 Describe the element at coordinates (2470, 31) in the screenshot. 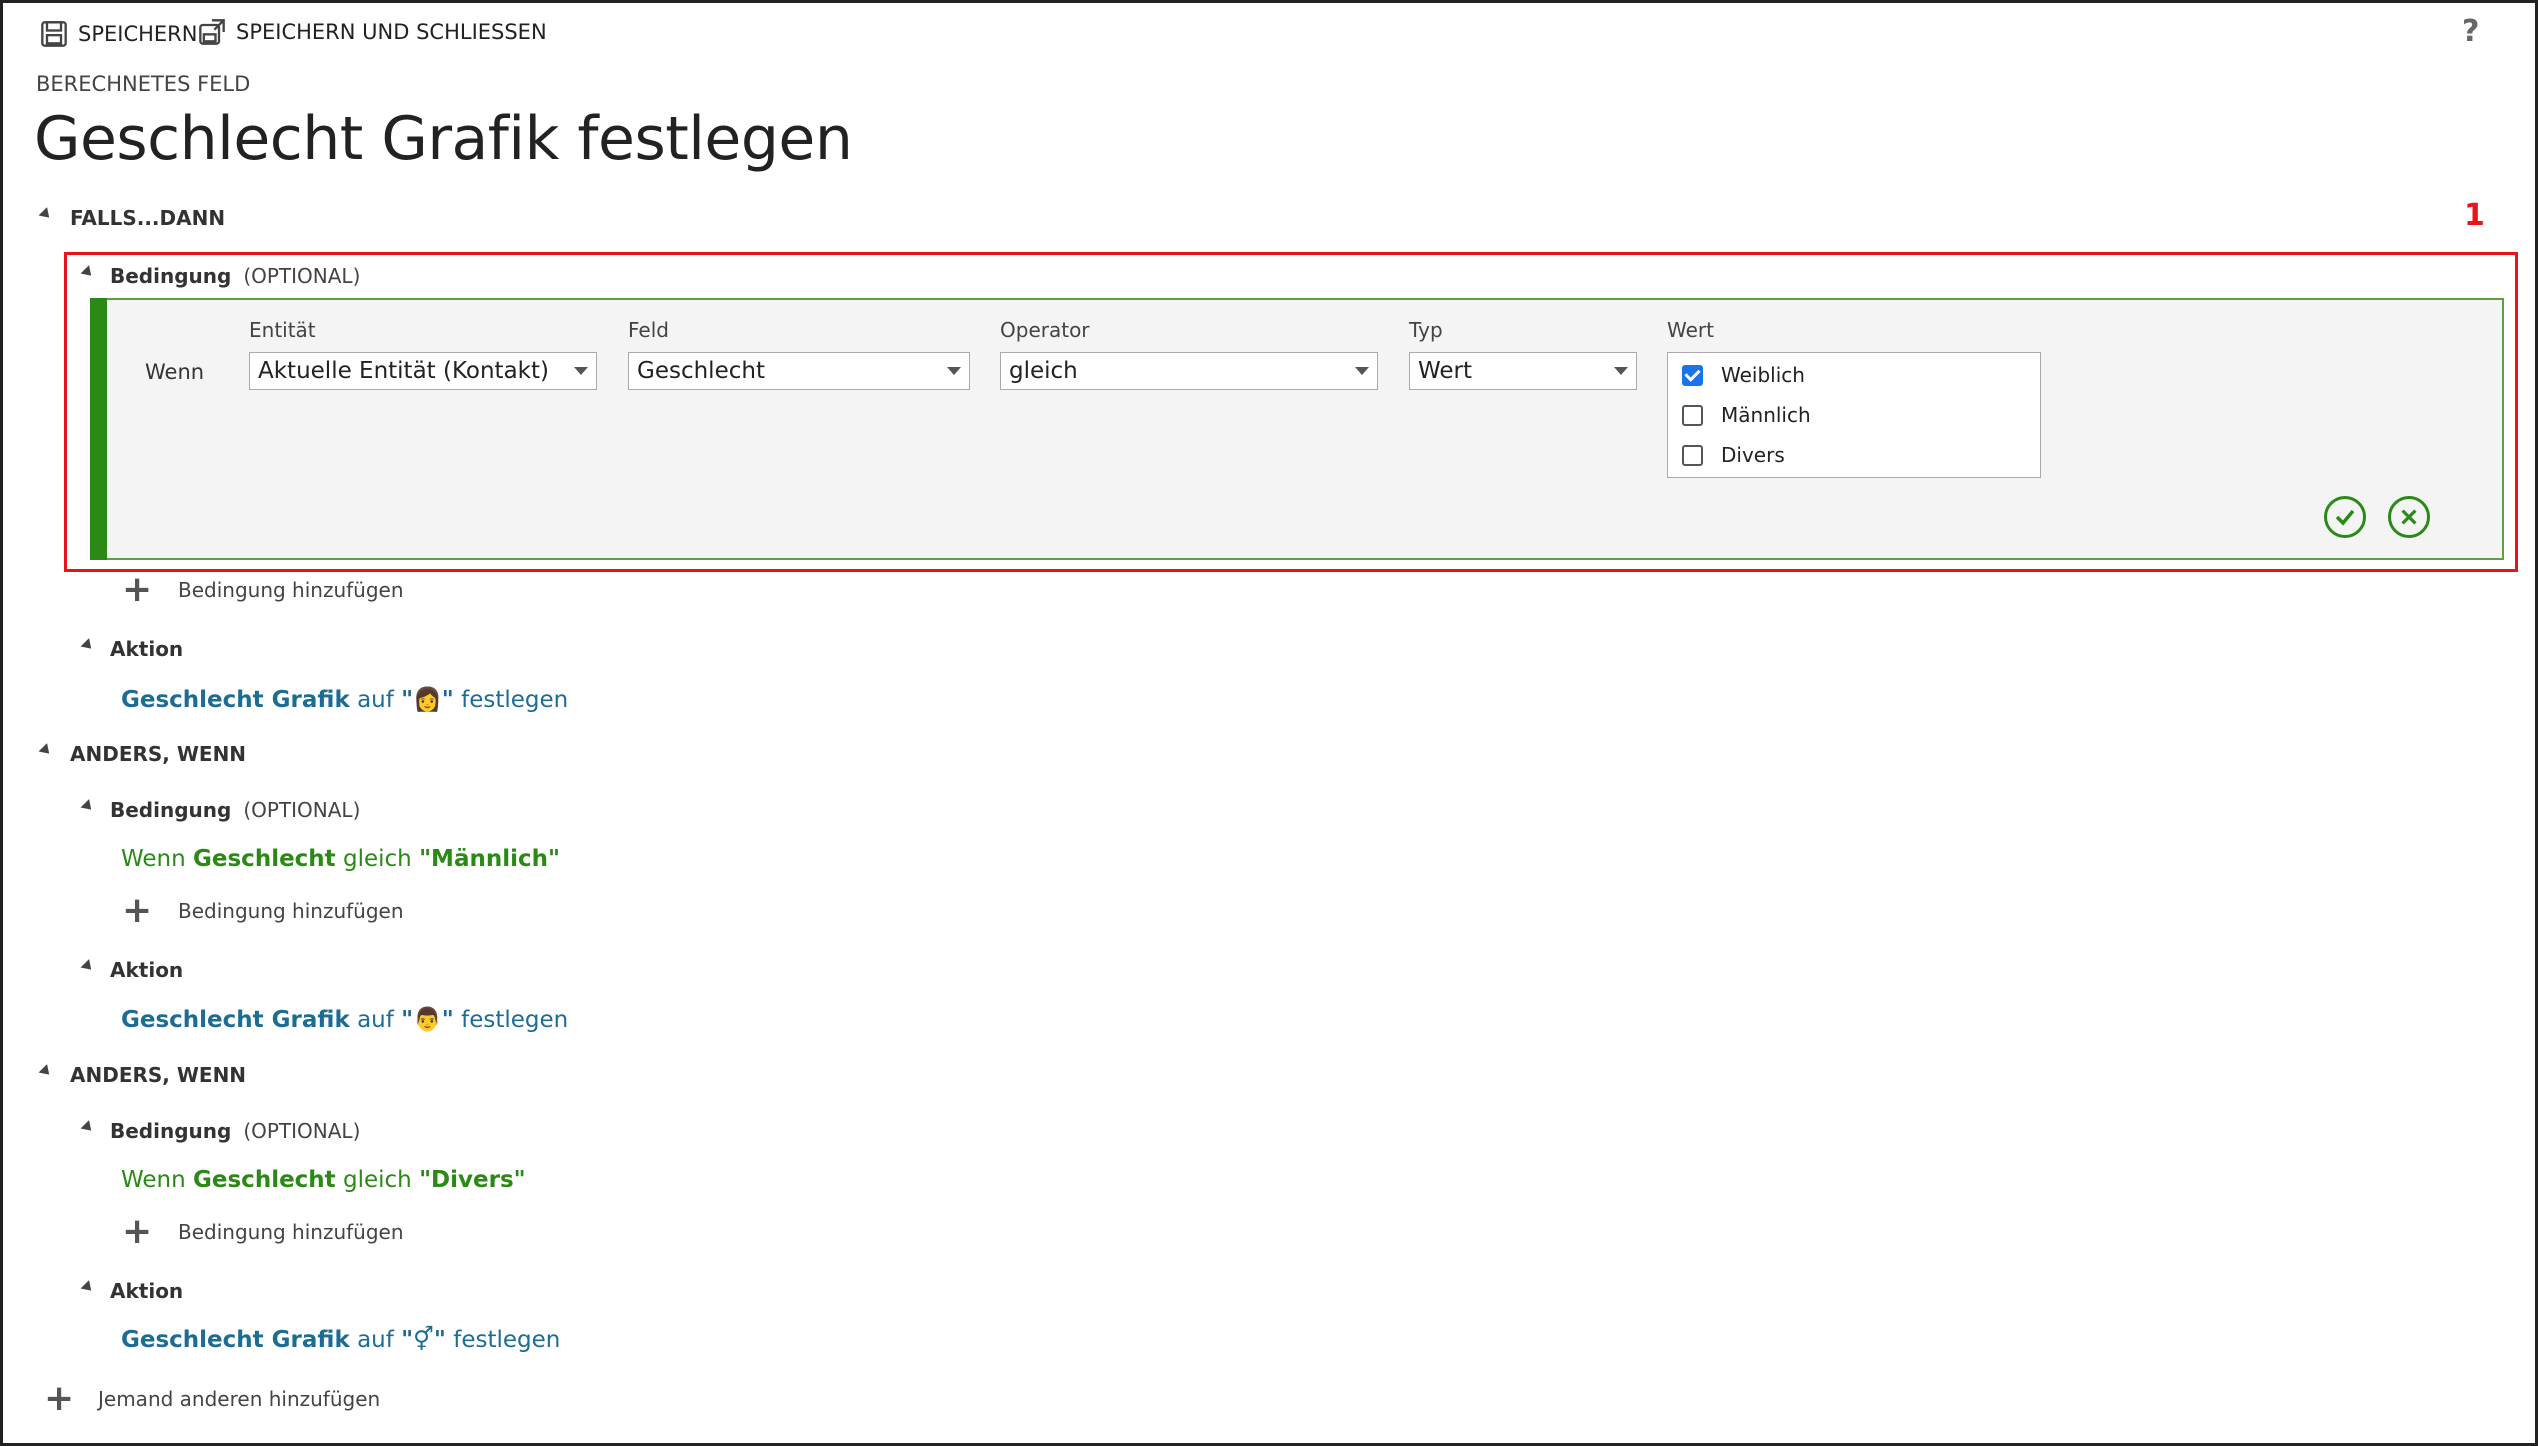

I see `help-icon: ?` at that location.